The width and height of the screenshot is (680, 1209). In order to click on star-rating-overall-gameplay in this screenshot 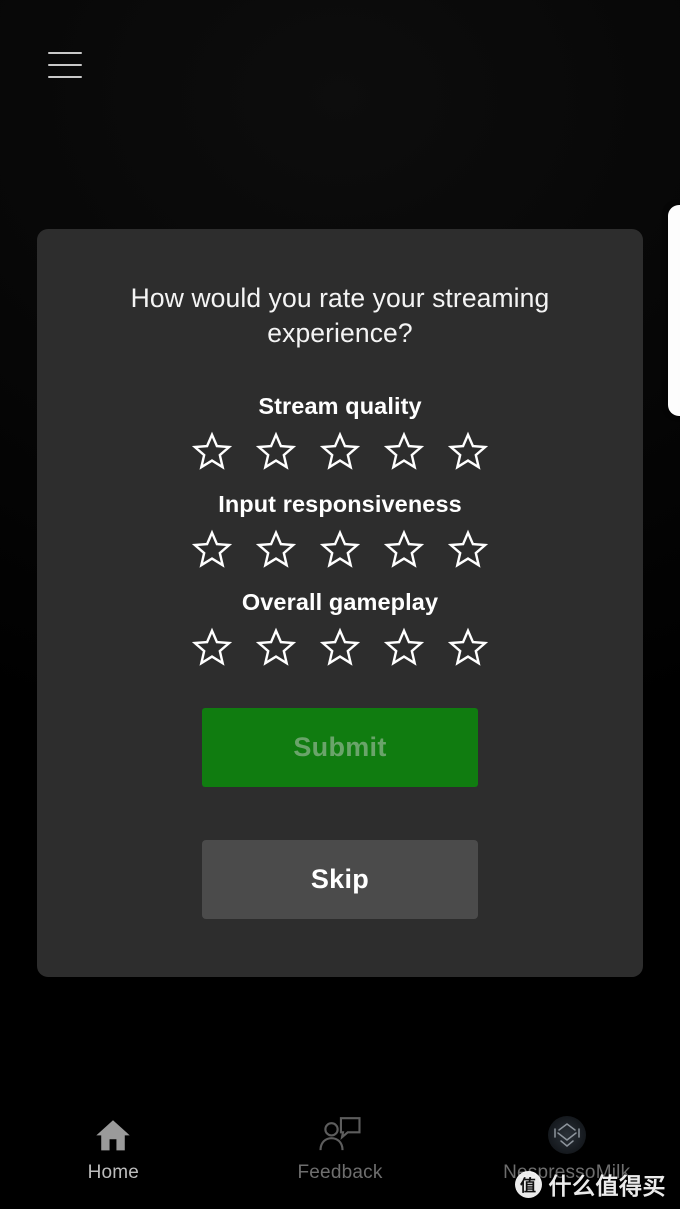, I will do `click(340, 647)`.